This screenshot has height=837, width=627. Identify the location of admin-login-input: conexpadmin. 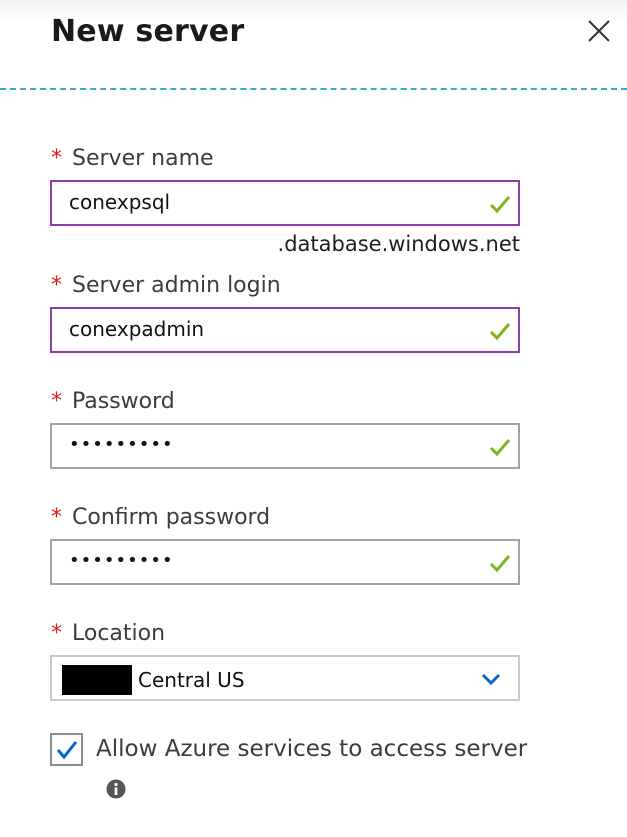
(285, 330).